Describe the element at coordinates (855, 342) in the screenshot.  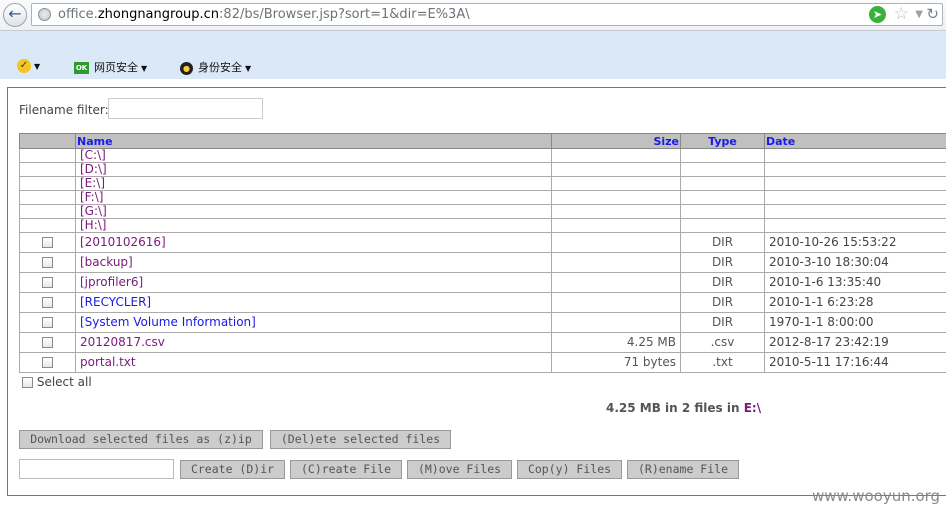
I see `file-date: 2012-8-17 23:42:19` at that location.